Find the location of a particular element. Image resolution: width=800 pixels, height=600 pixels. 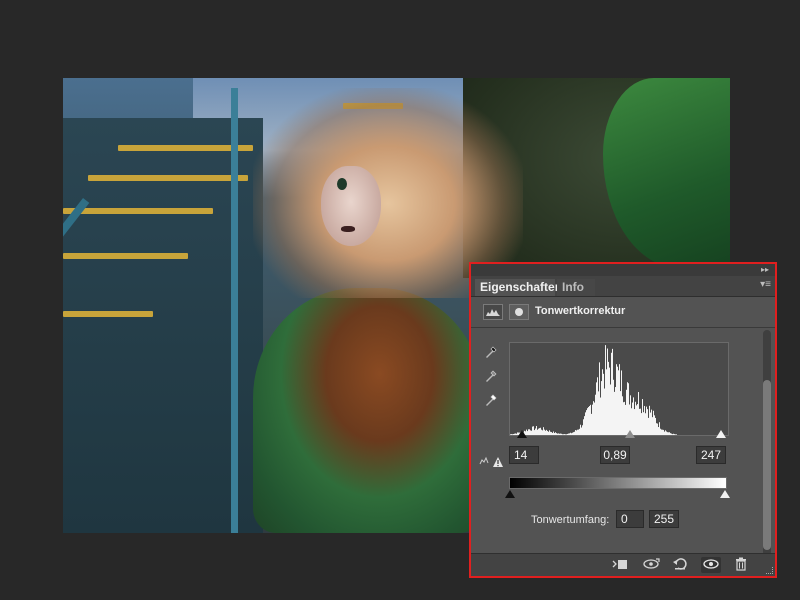

panel-titlebar: ▸▸ is located at coordinates (623, 270).